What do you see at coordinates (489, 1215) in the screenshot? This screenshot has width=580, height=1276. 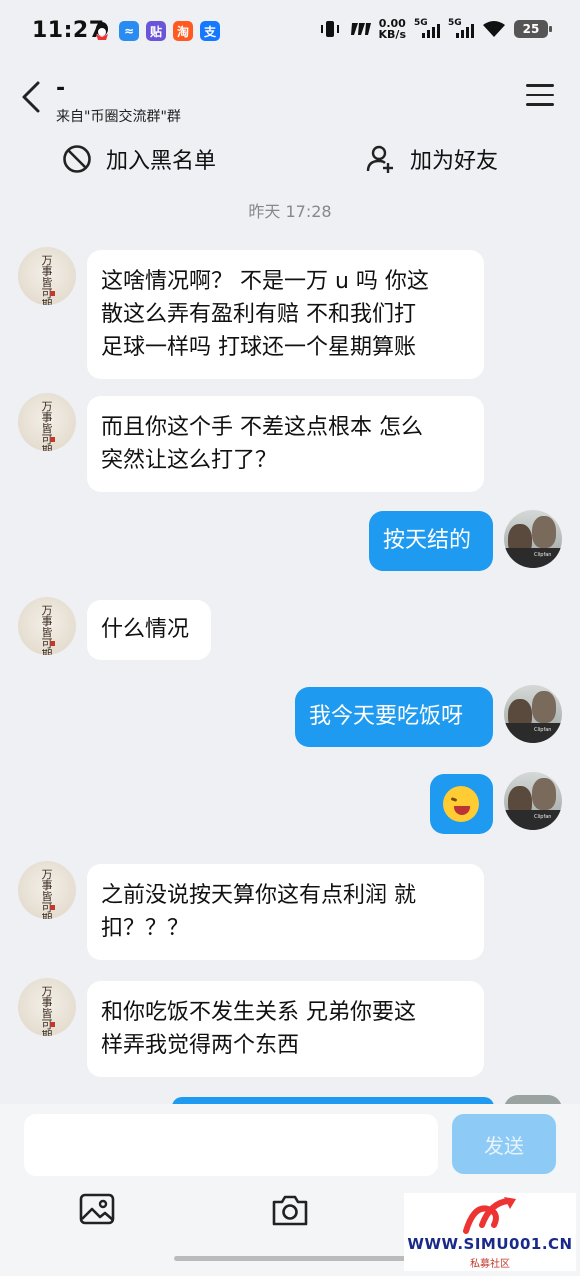 I see `watermark-logo-icon` at bounding box center [489, 1215].